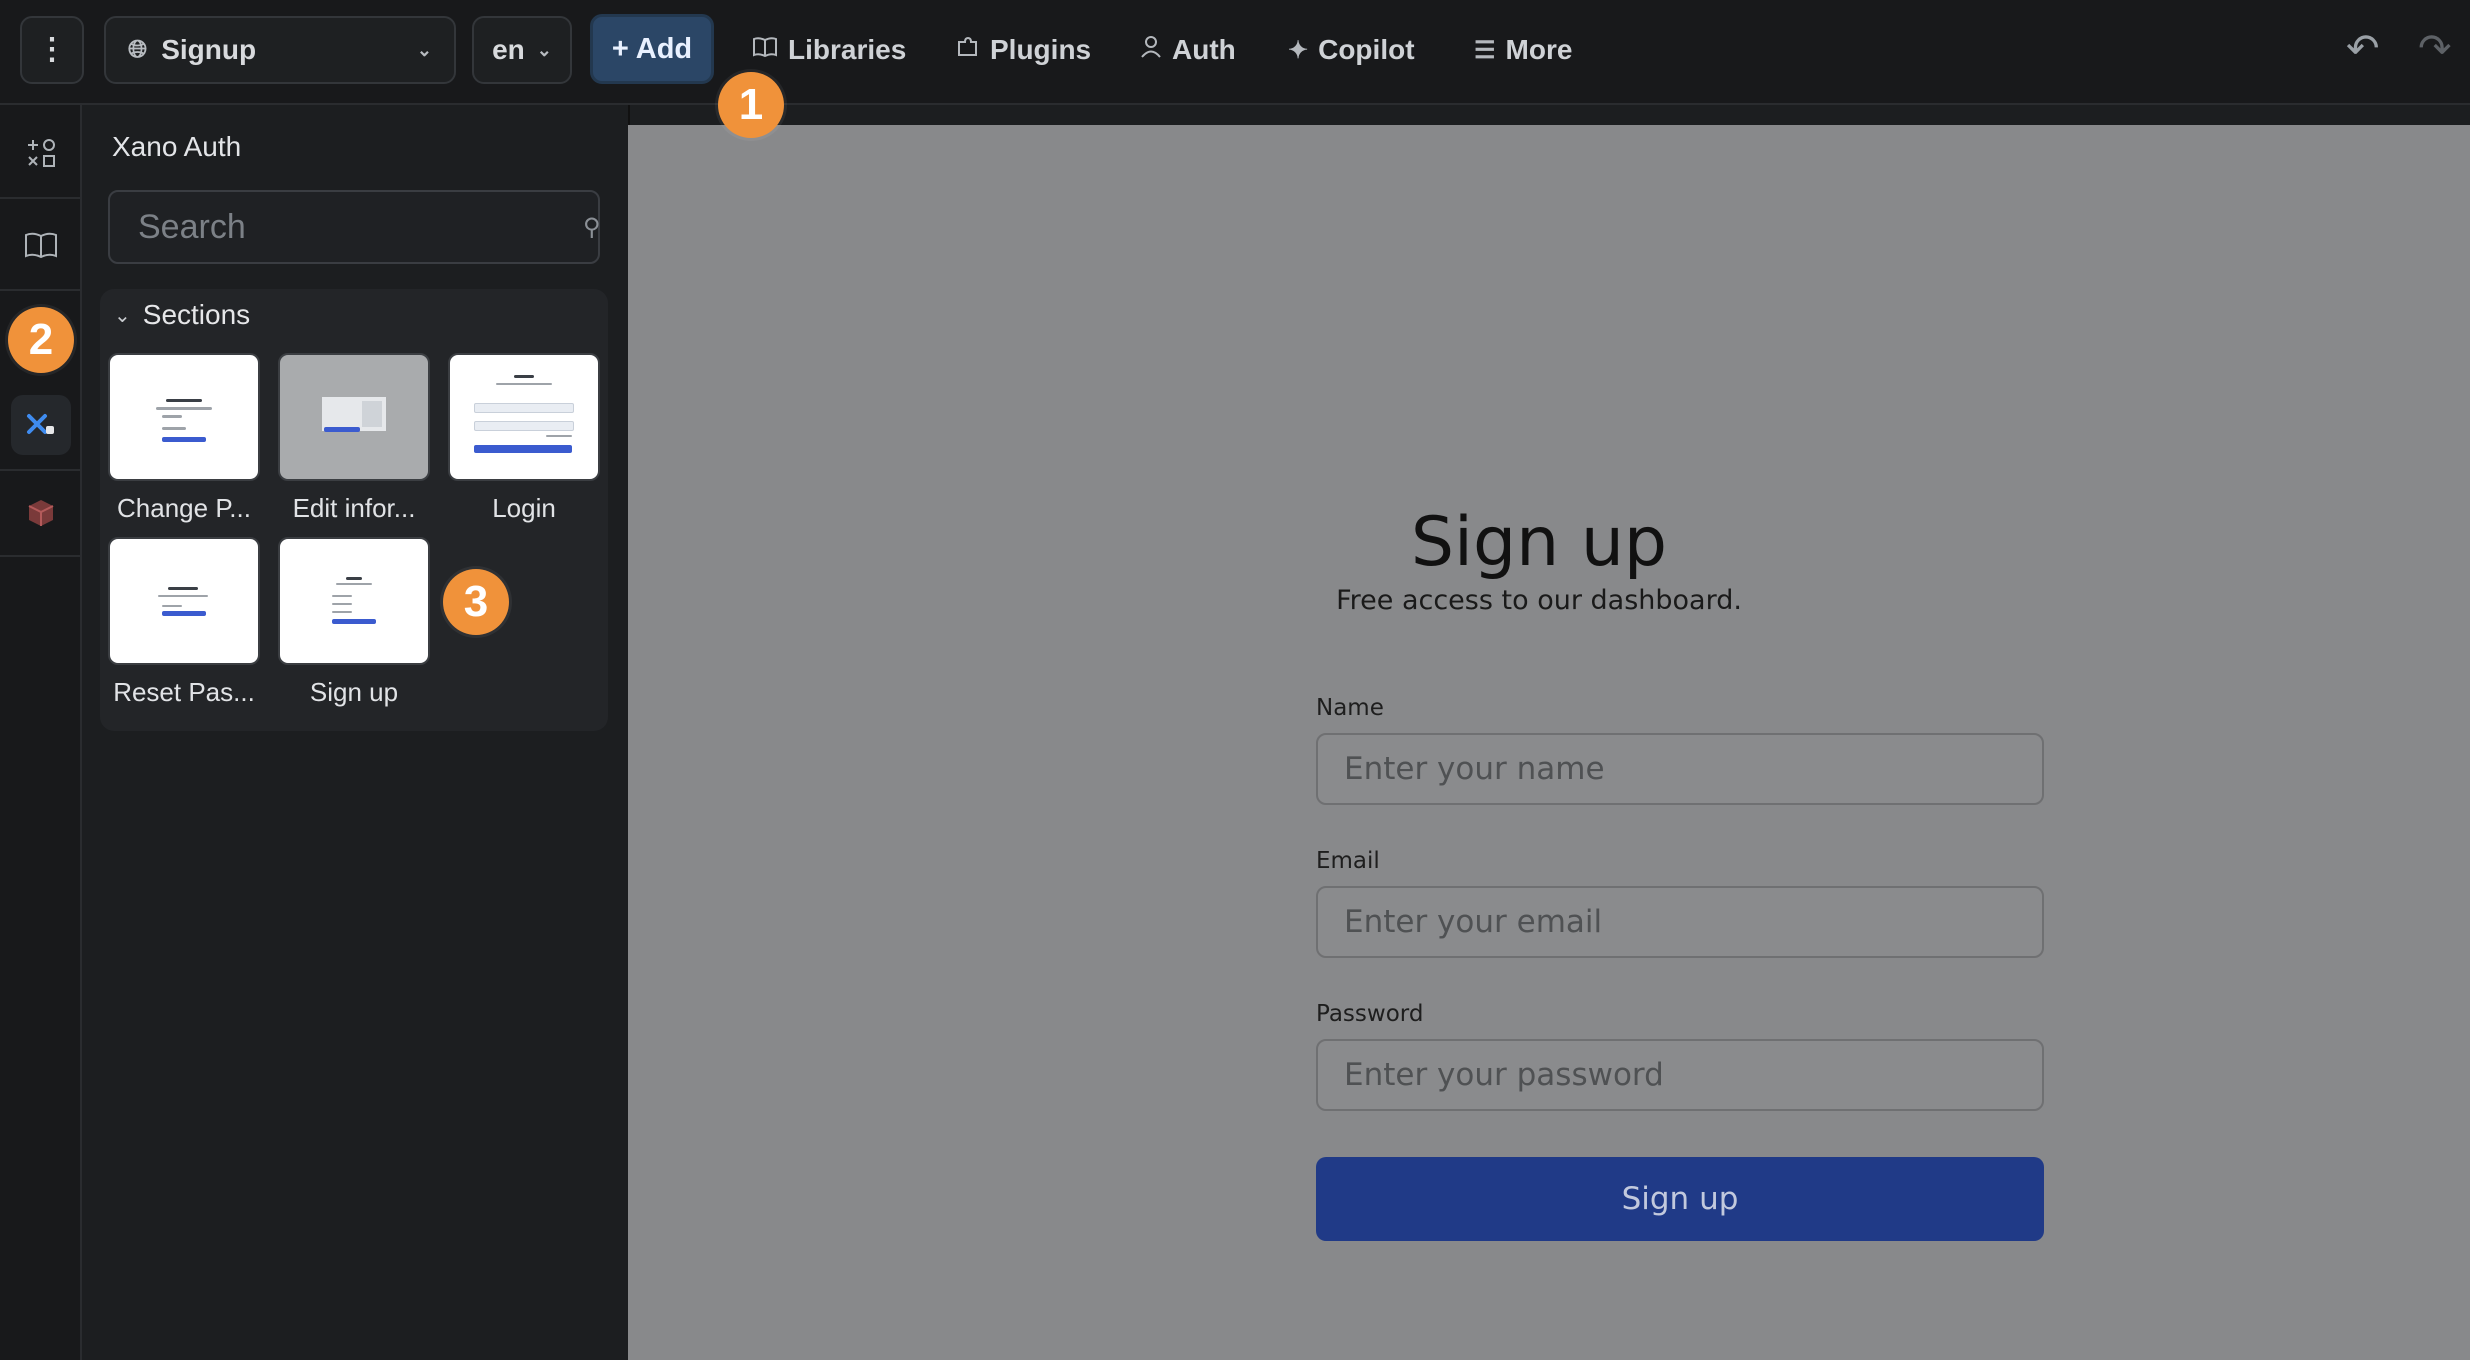  I want to click on left-icon-rail, so click(41, 732).